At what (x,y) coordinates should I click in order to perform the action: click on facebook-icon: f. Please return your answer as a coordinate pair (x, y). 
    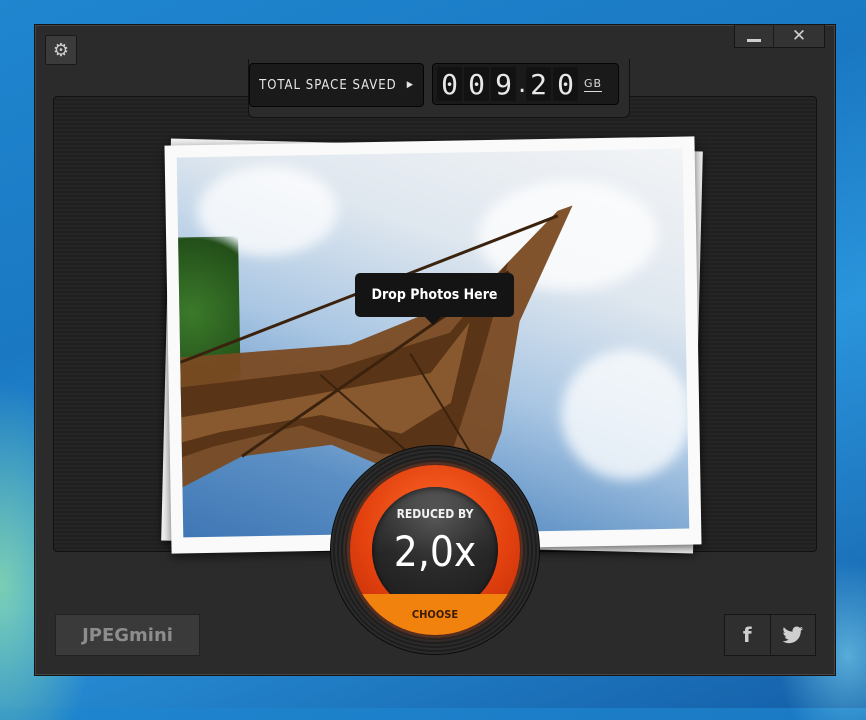
    Looking at the image, I should click on (747, 635).